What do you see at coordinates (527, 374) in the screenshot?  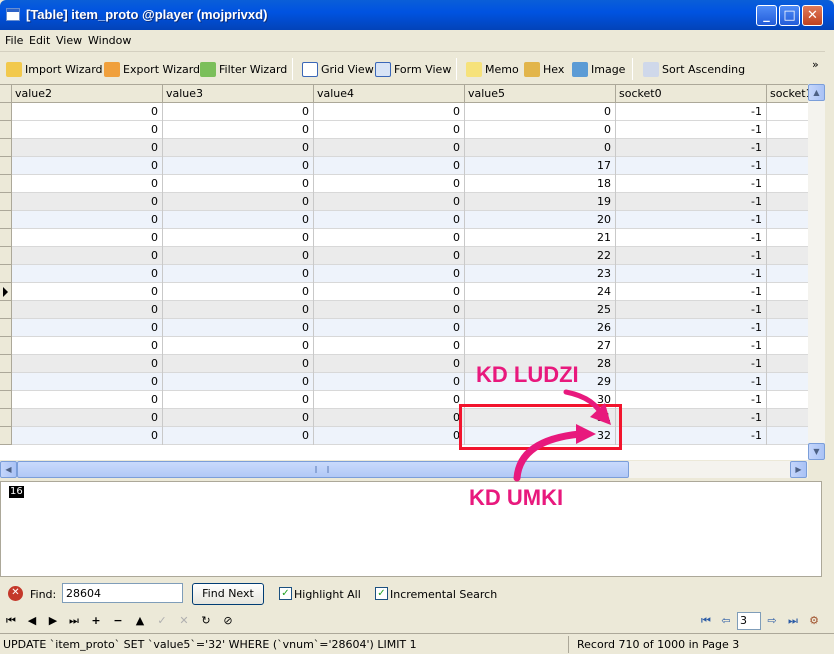 I see `annotation-label-top: KD LUDZI` at bounding box center [527, 374].